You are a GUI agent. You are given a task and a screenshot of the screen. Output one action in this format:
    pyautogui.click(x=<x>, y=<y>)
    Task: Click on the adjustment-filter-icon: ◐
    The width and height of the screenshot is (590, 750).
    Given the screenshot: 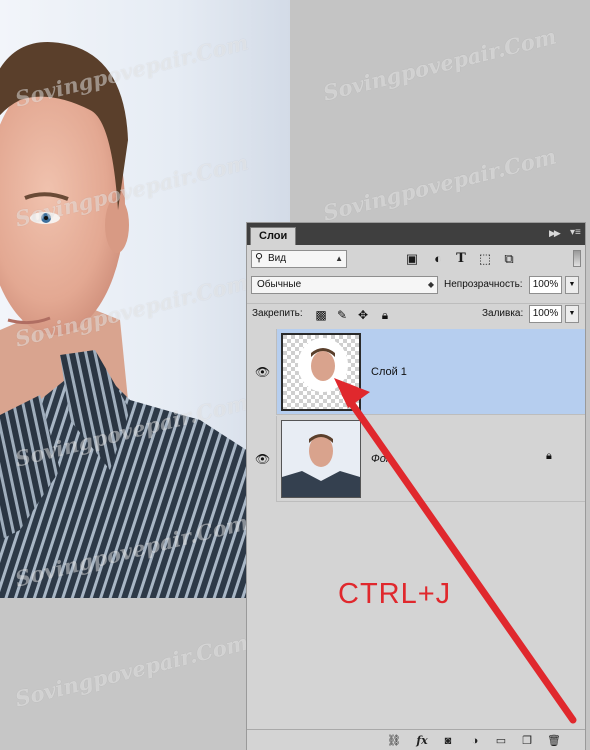 What is the action you would take?
    pyautogui.click(x=438, y=259)
    